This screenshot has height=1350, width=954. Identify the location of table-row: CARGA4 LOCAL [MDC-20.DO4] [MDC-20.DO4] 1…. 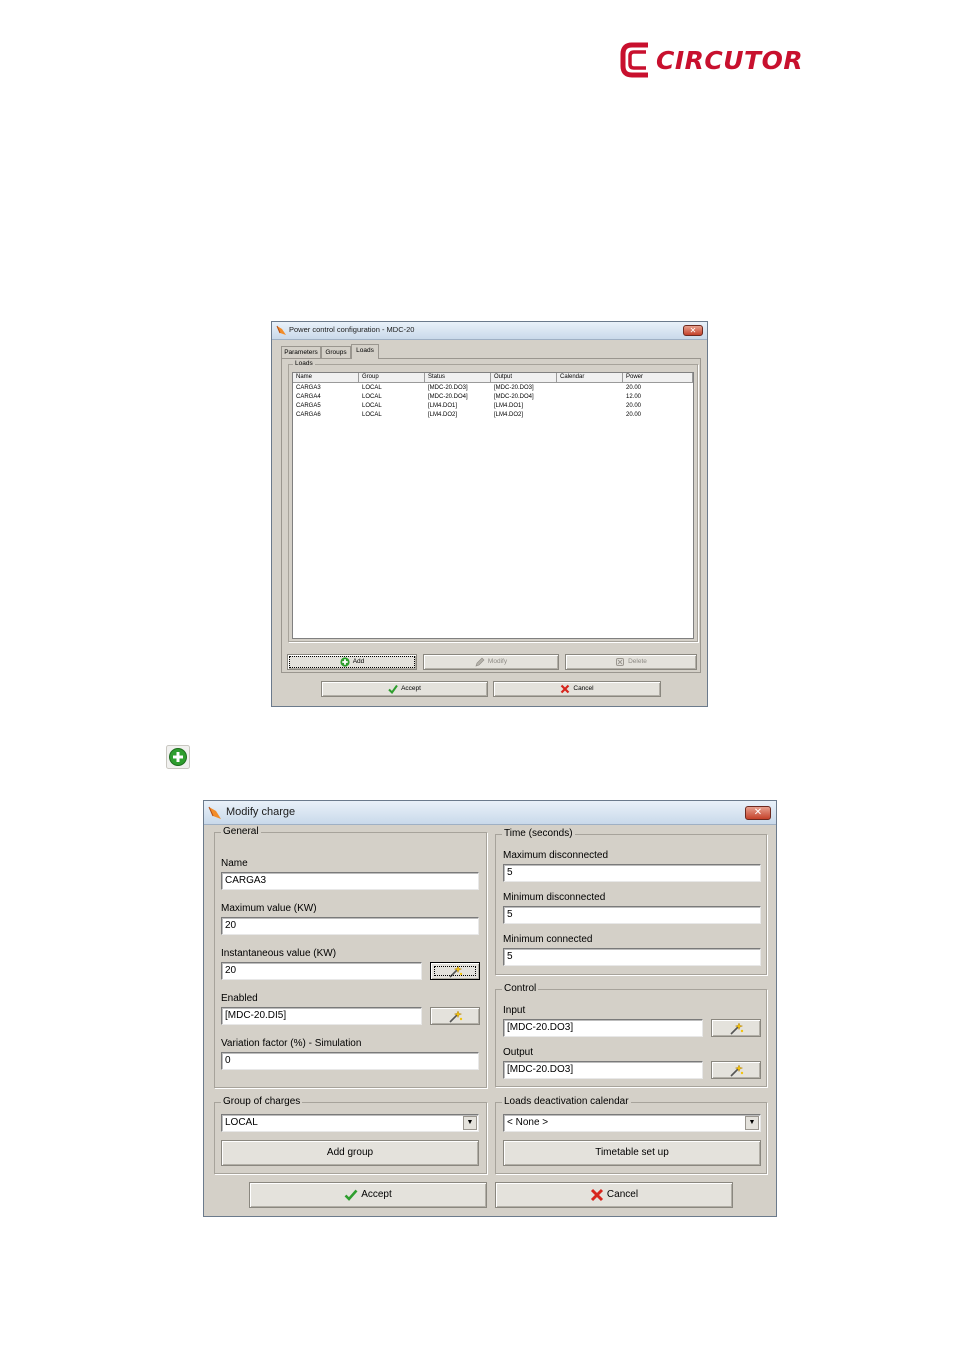
(493, 397).